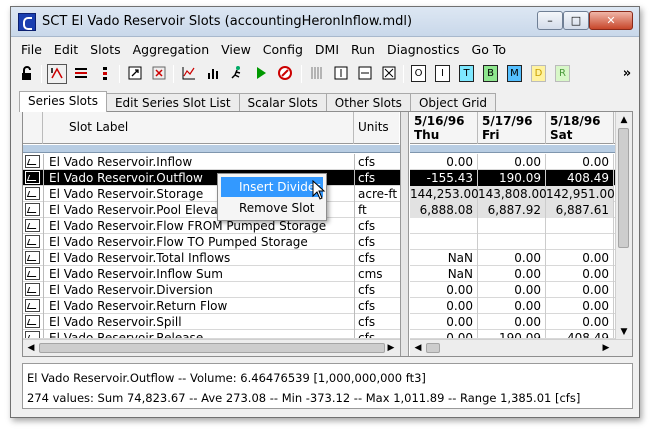 Image resolution: width=656 pixels, height=431 pixels. I want to click on date-column-header: 5/16/96 Thu, so click(444, 128).